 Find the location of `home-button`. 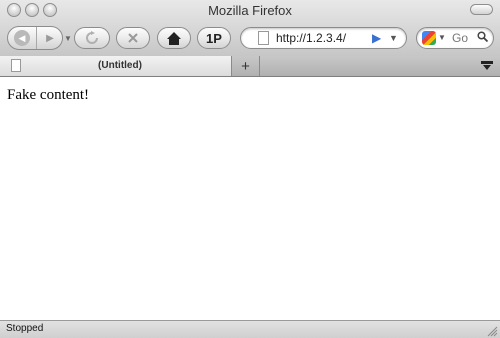

home-button is located at coordinates (174, 38).